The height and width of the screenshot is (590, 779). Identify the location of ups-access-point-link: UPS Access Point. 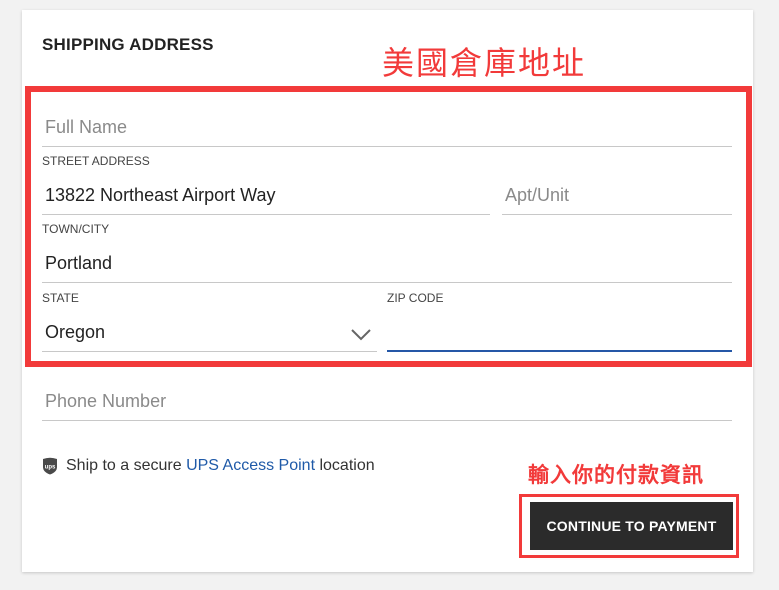
(250, 465).